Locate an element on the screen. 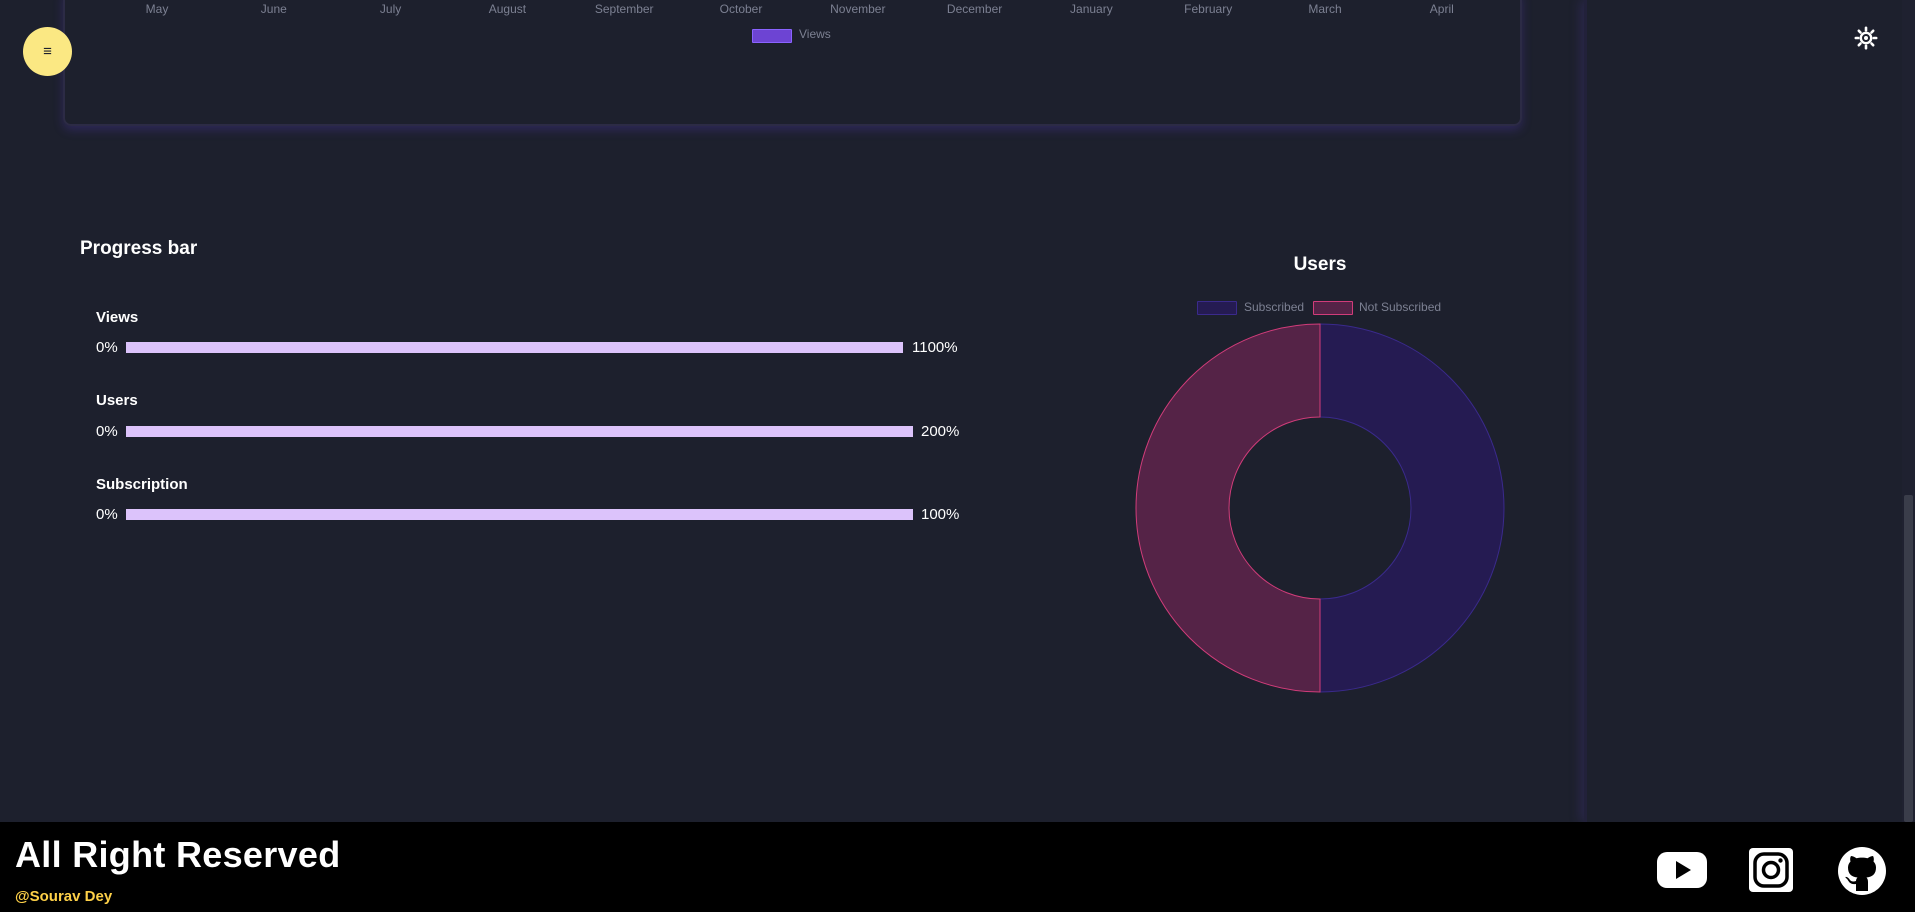  progress-track-subscription is located at coordinates (519, 514).